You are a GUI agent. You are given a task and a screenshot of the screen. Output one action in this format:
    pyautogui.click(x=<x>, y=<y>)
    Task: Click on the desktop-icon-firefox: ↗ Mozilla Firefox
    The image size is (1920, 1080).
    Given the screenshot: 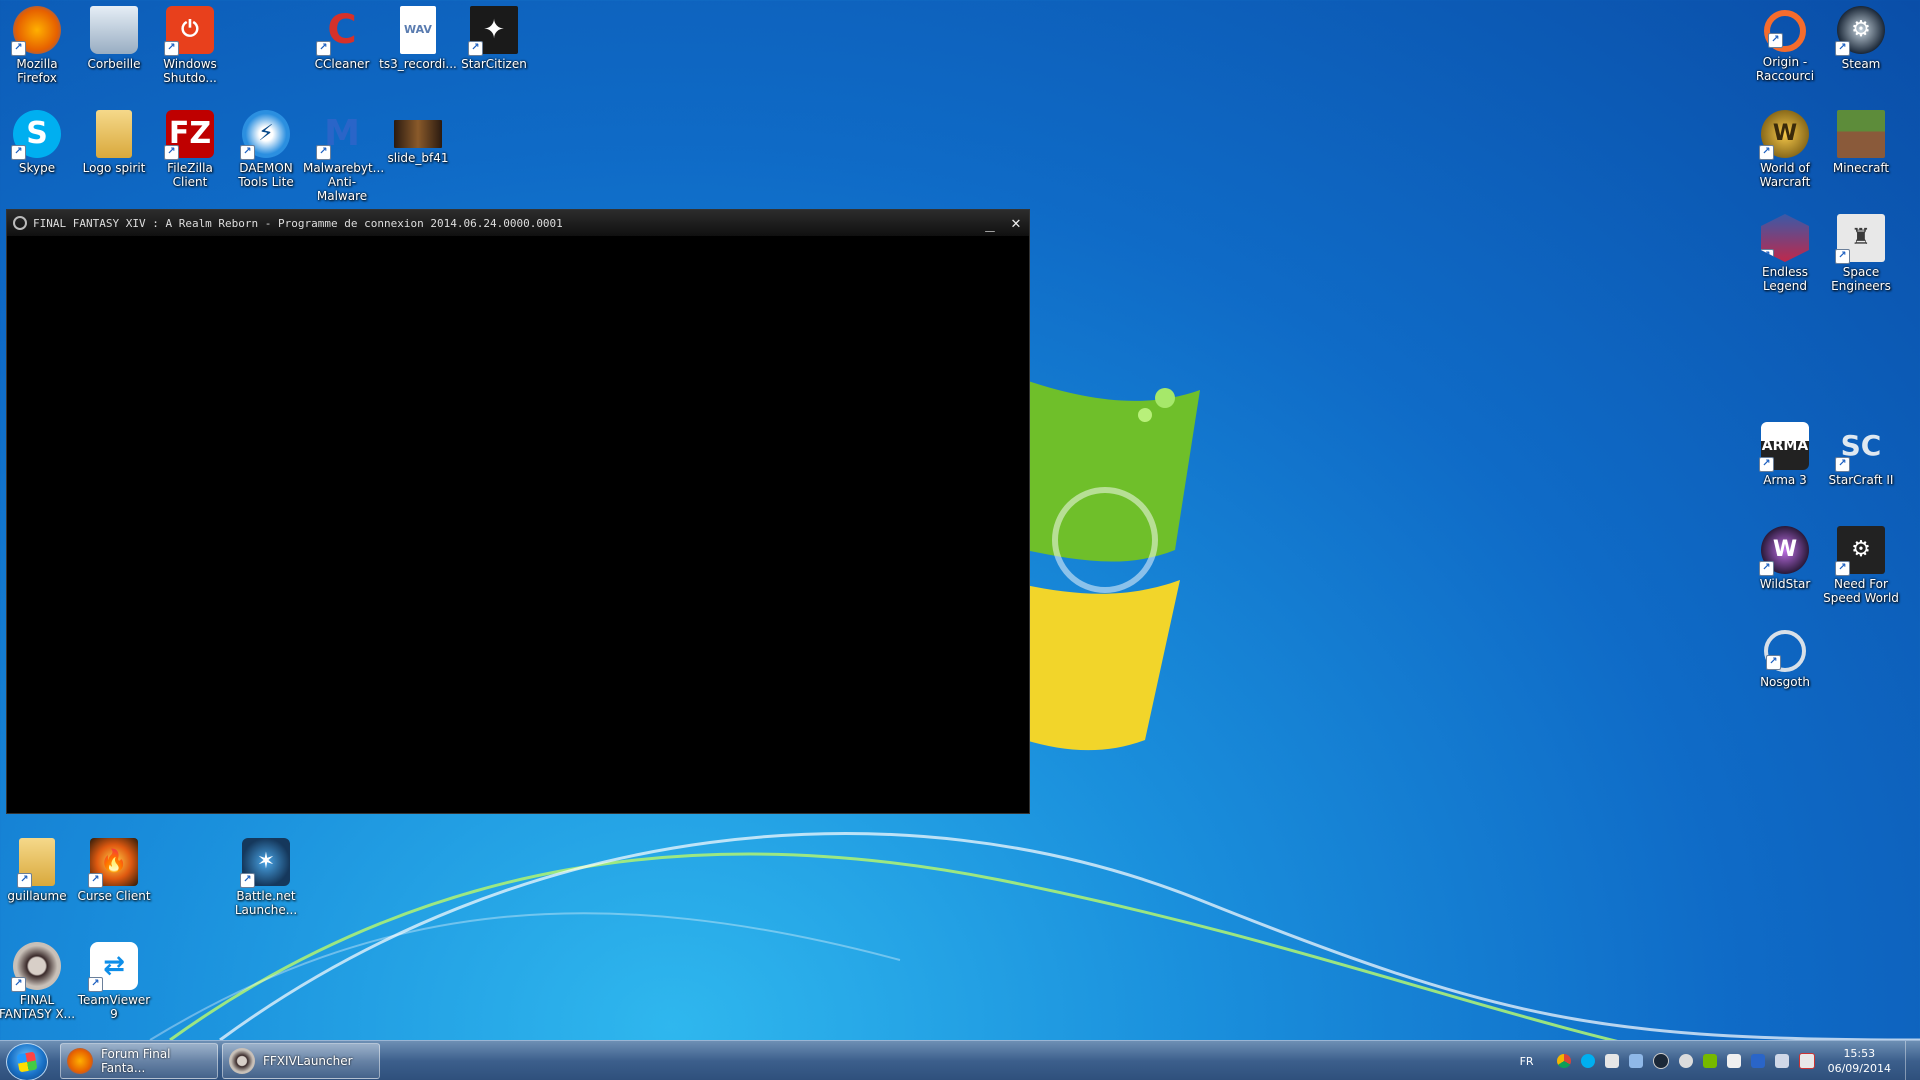 What is the action you would take?
    pyautogui.click(x=38, y=42)
    